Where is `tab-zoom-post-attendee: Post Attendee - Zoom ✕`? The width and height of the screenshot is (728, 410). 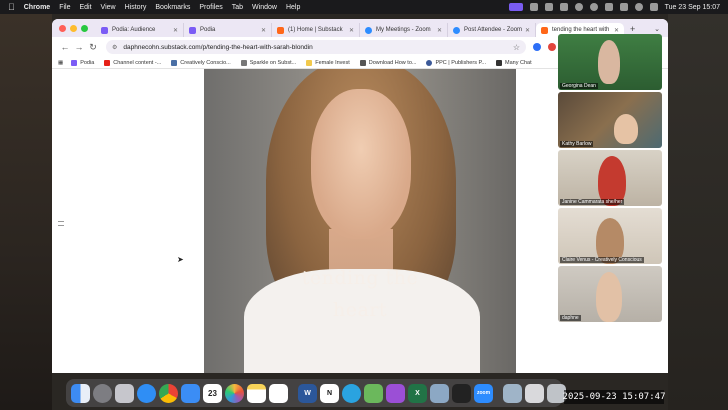
tab-zoom-post-attendee: Post Attendee - Zoom ✕ is located at coordinates (492, 30).